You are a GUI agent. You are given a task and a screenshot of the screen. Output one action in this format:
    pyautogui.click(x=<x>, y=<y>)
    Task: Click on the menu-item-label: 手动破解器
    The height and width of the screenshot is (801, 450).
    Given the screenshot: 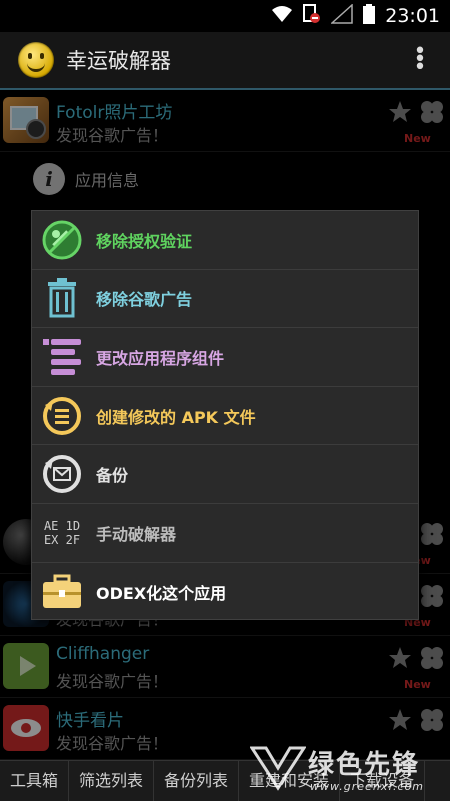 What is the action you would take?
    pyautogui.click(x=136, y=534)
    